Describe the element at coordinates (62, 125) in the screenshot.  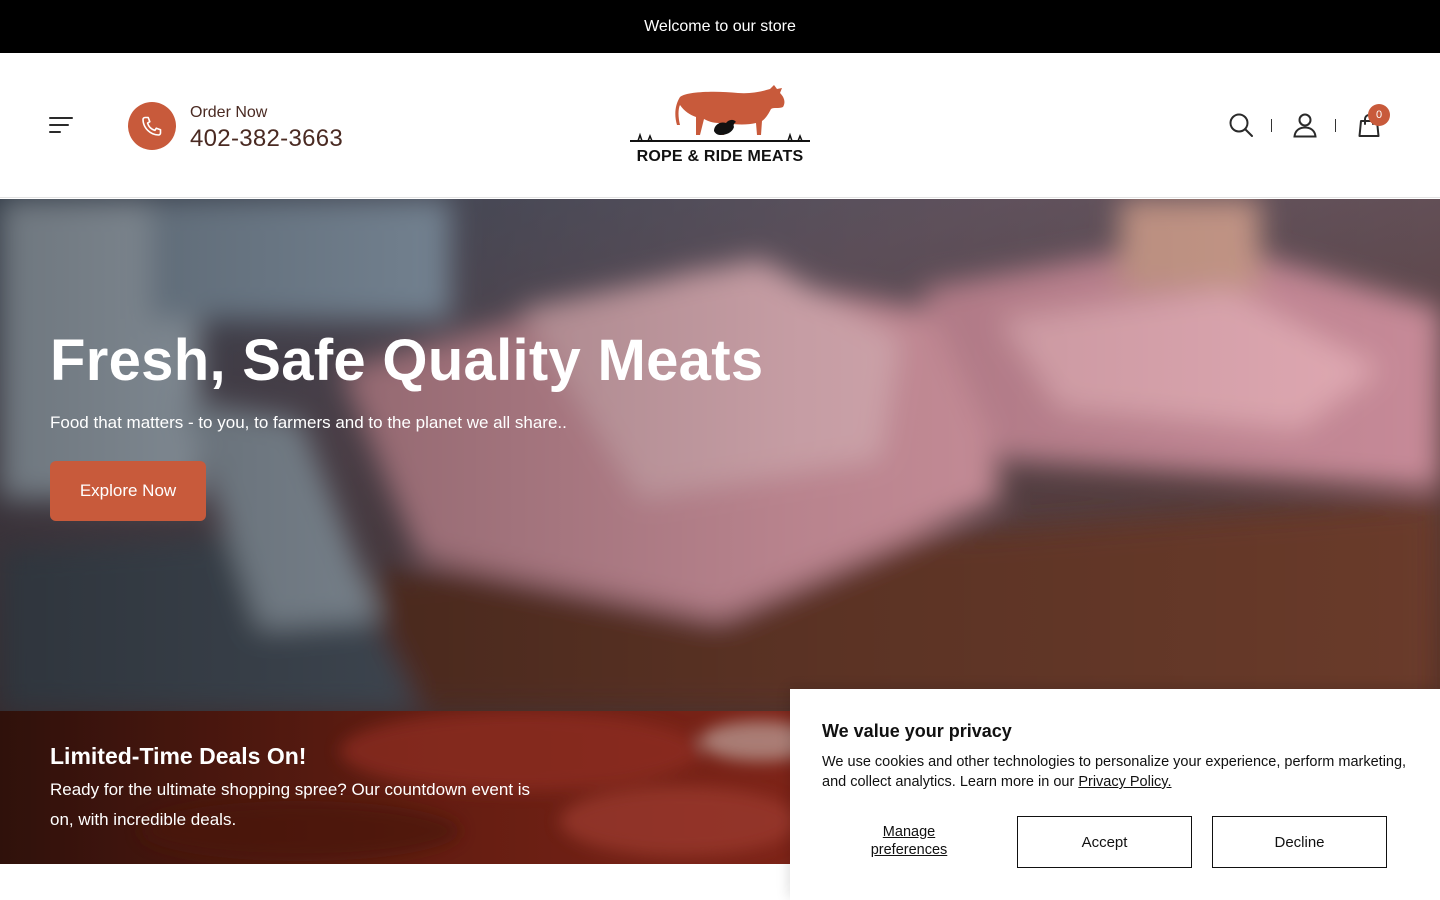
I see `menu-icon` at that location.